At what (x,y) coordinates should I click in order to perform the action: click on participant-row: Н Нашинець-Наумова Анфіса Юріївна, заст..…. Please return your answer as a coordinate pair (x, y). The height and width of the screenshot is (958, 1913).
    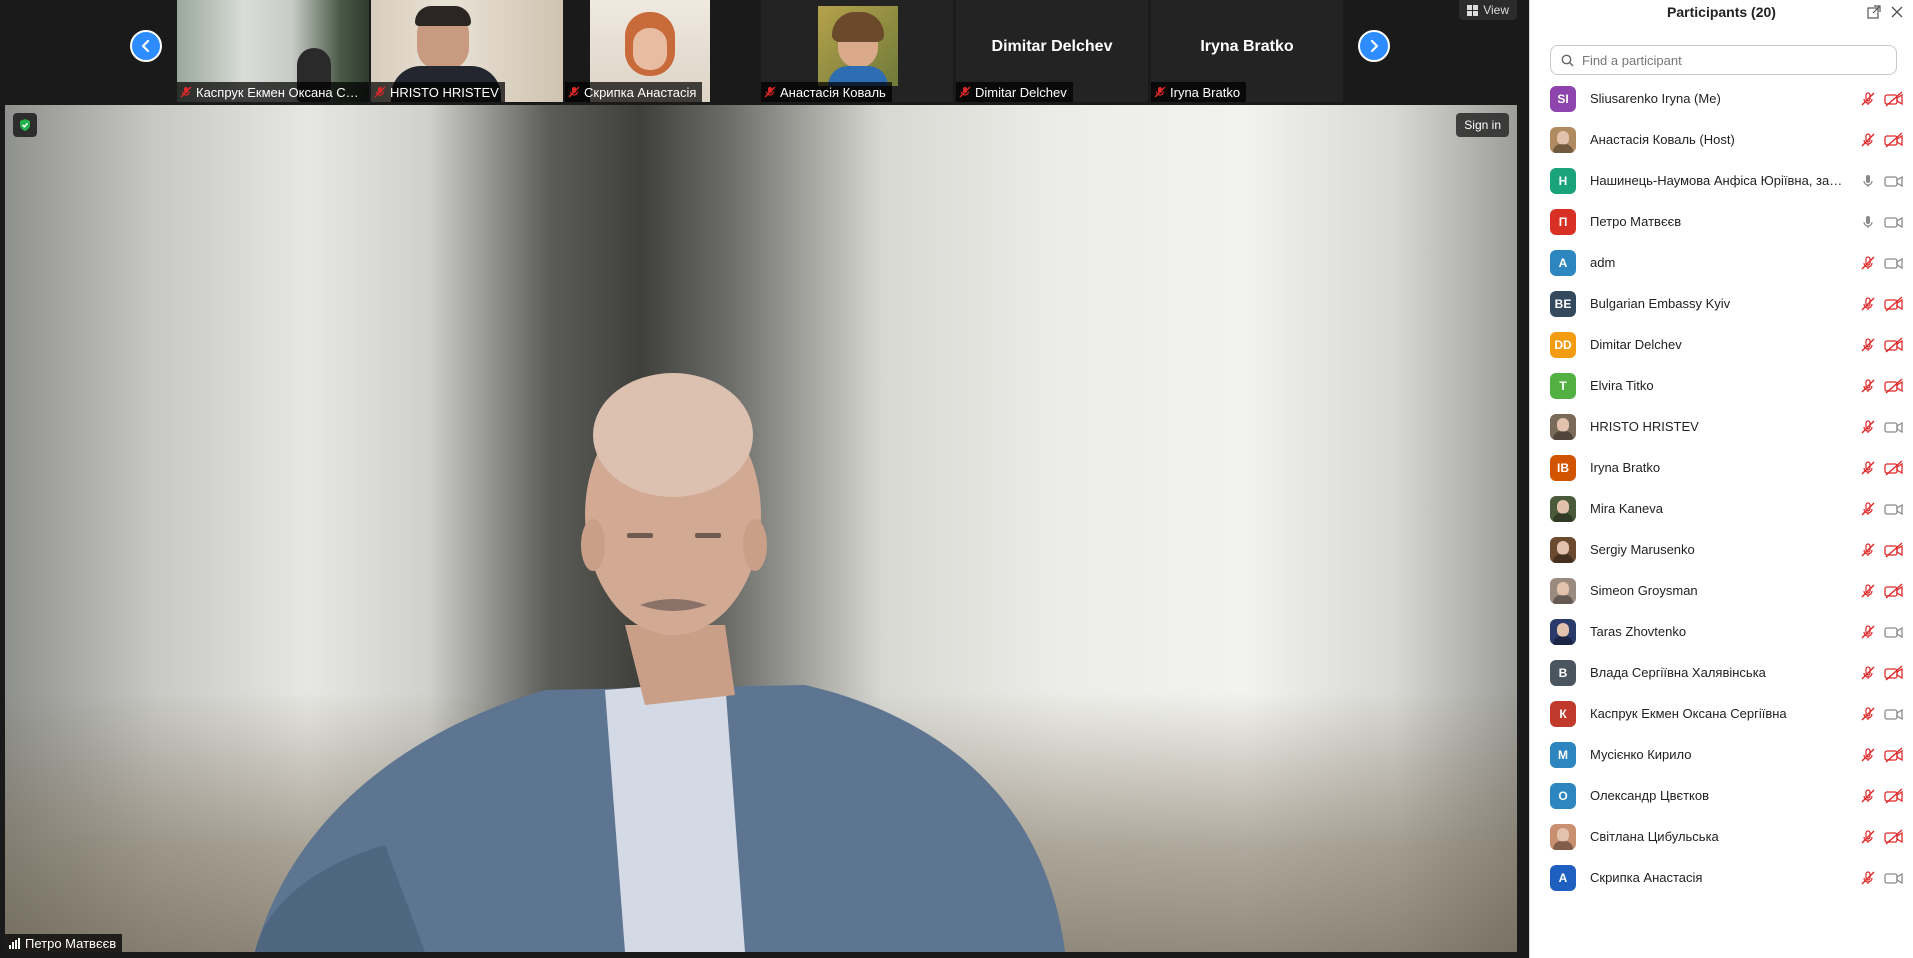
    Looking at the image, I should click on (1721, 180).